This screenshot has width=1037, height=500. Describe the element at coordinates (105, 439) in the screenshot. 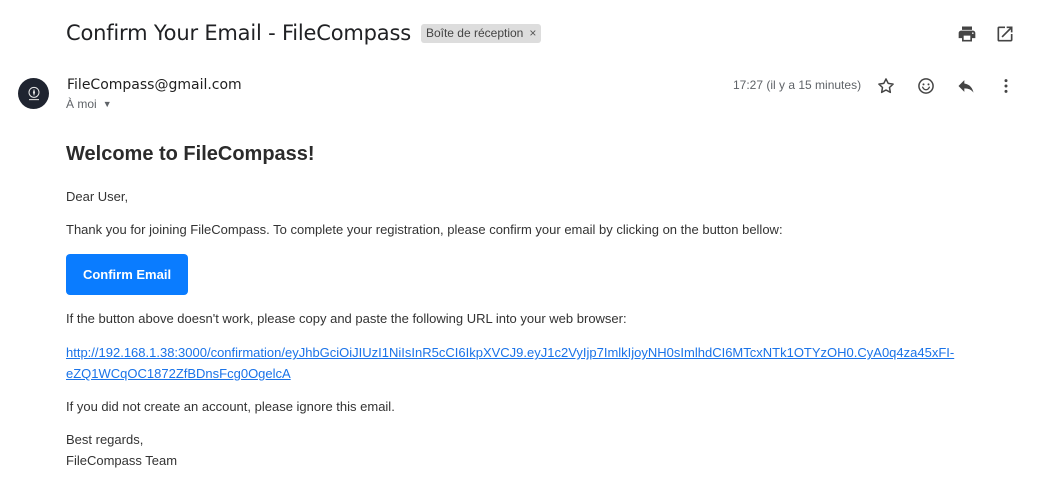

I see `closing-text: Best regards,` at that location.